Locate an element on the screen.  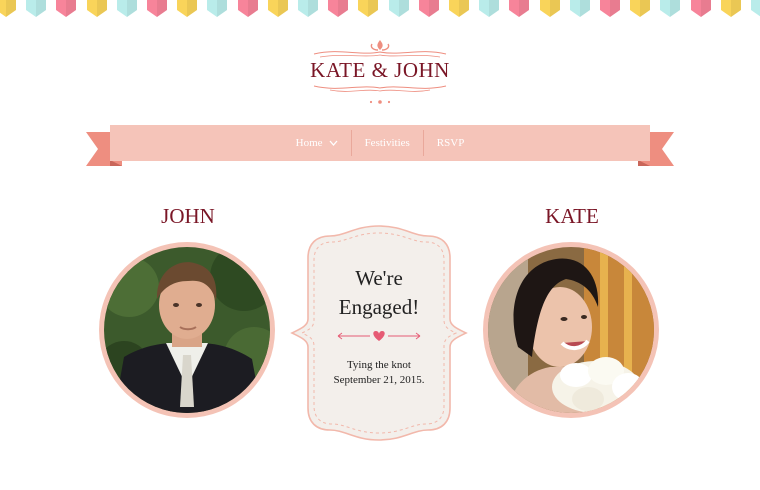
nav-item-rsvp-label: RSVP is located at coordinates (450, 143).